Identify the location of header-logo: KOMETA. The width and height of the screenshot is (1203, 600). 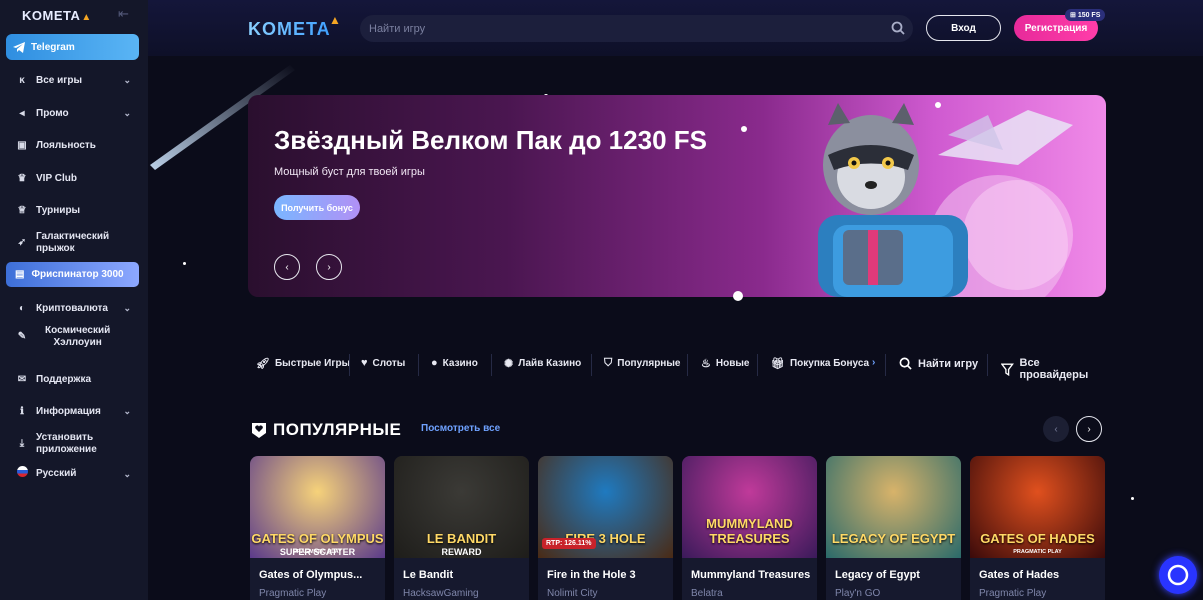
(289, 29).